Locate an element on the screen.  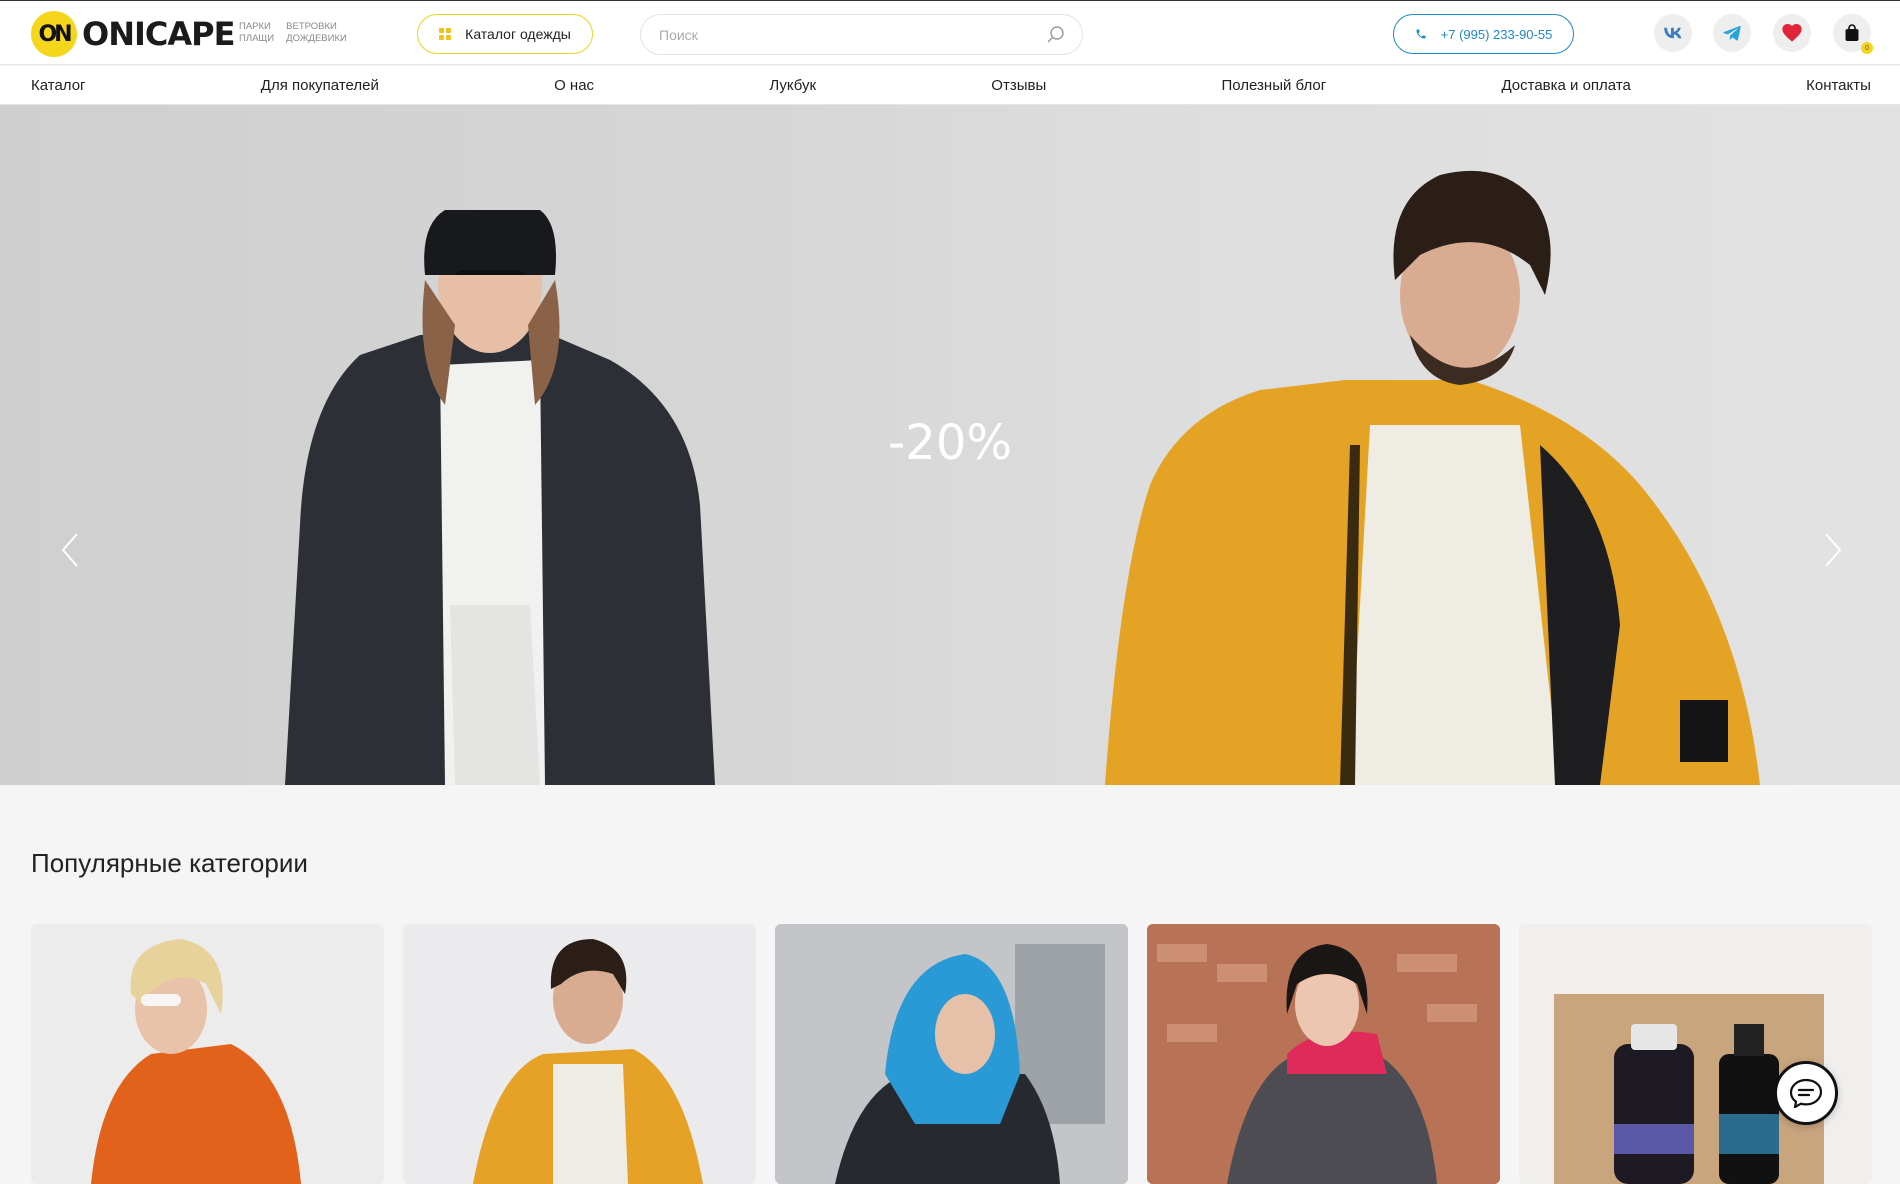
category-image-orange-jacket is located at coordinates (196, 1061).